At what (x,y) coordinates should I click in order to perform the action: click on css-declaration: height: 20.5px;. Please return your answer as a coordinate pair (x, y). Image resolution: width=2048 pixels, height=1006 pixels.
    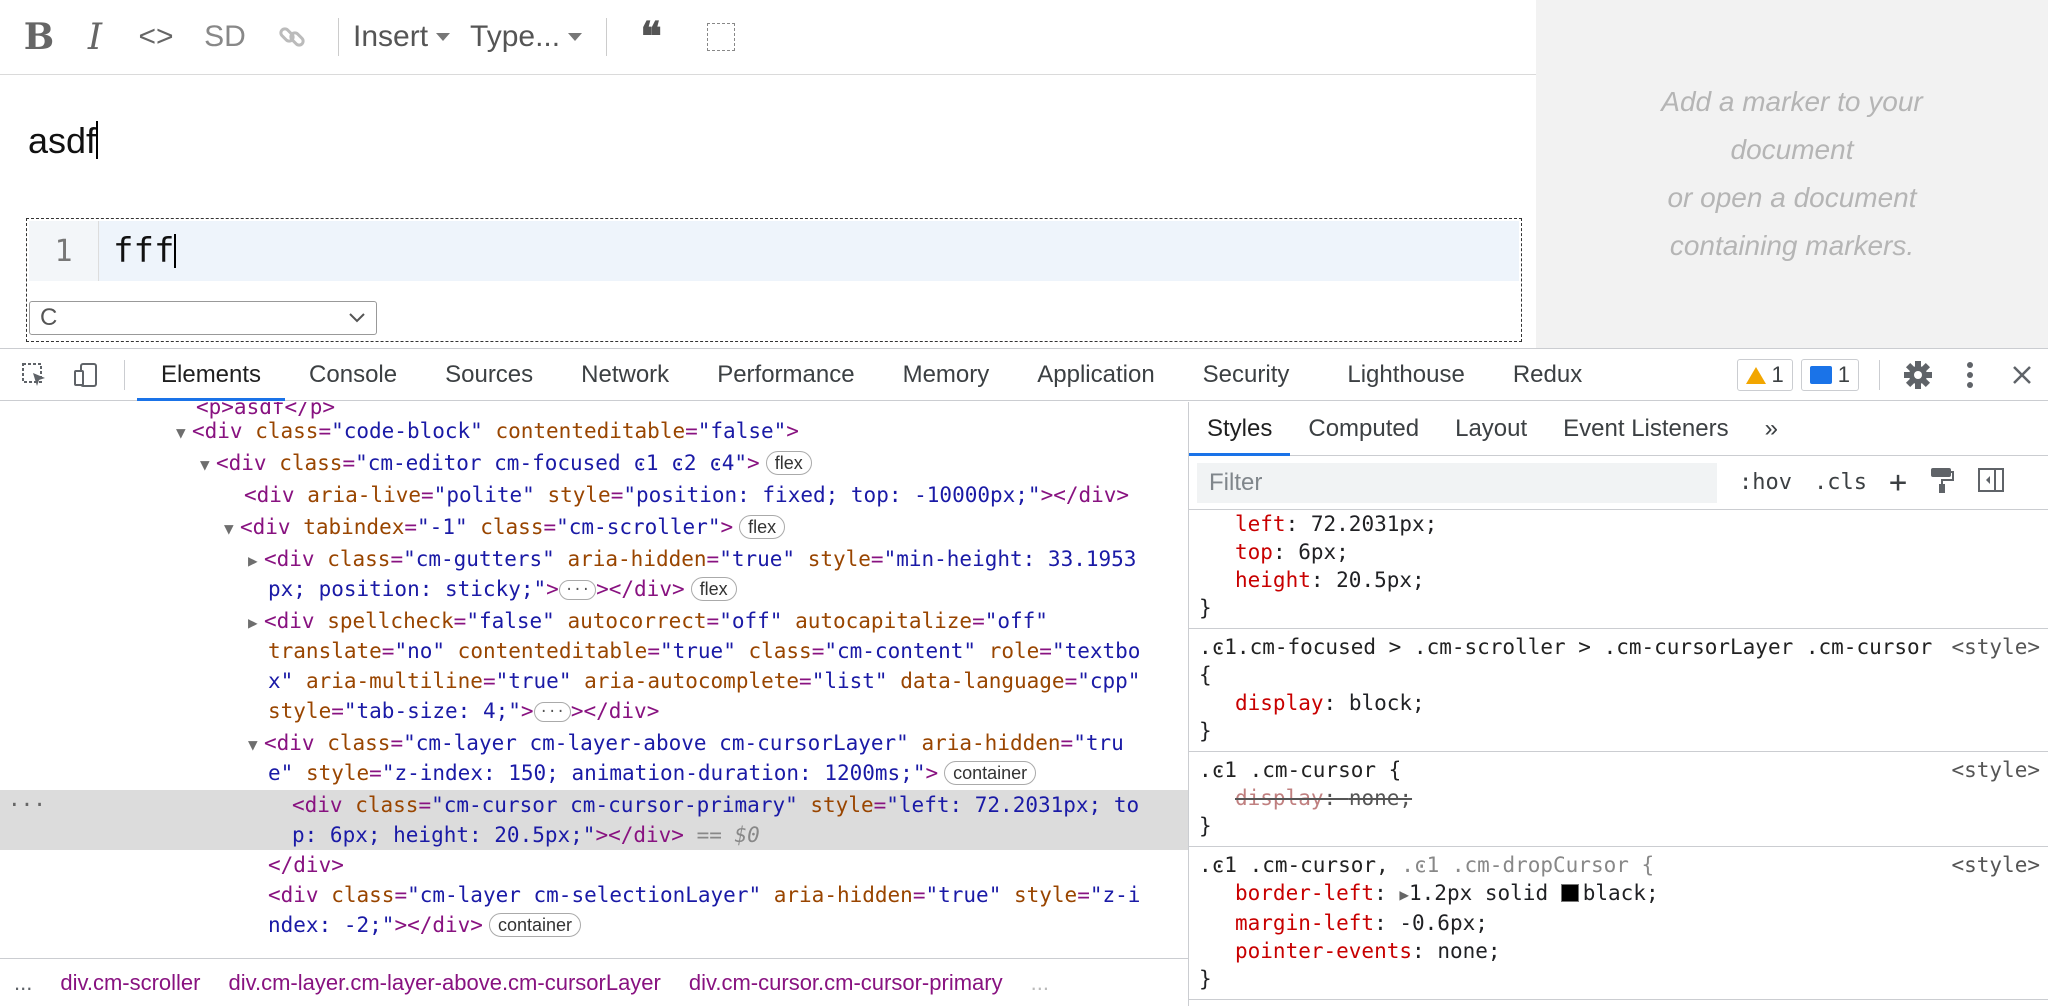
    Looking at the image, I should click on (1619, 580).